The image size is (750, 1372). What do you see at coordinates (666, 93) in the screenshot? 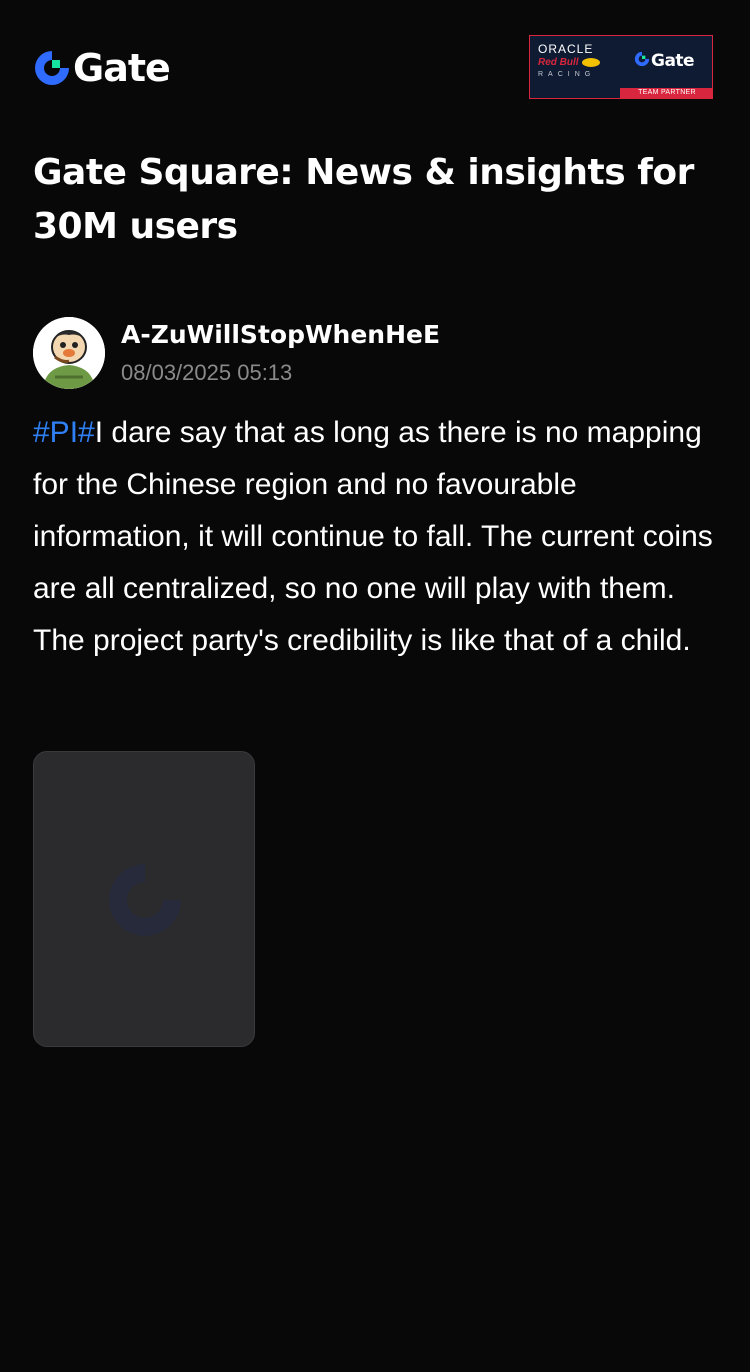
I see `team-partner-label: TEAM PARTNER` at bounding box center [666, 93].